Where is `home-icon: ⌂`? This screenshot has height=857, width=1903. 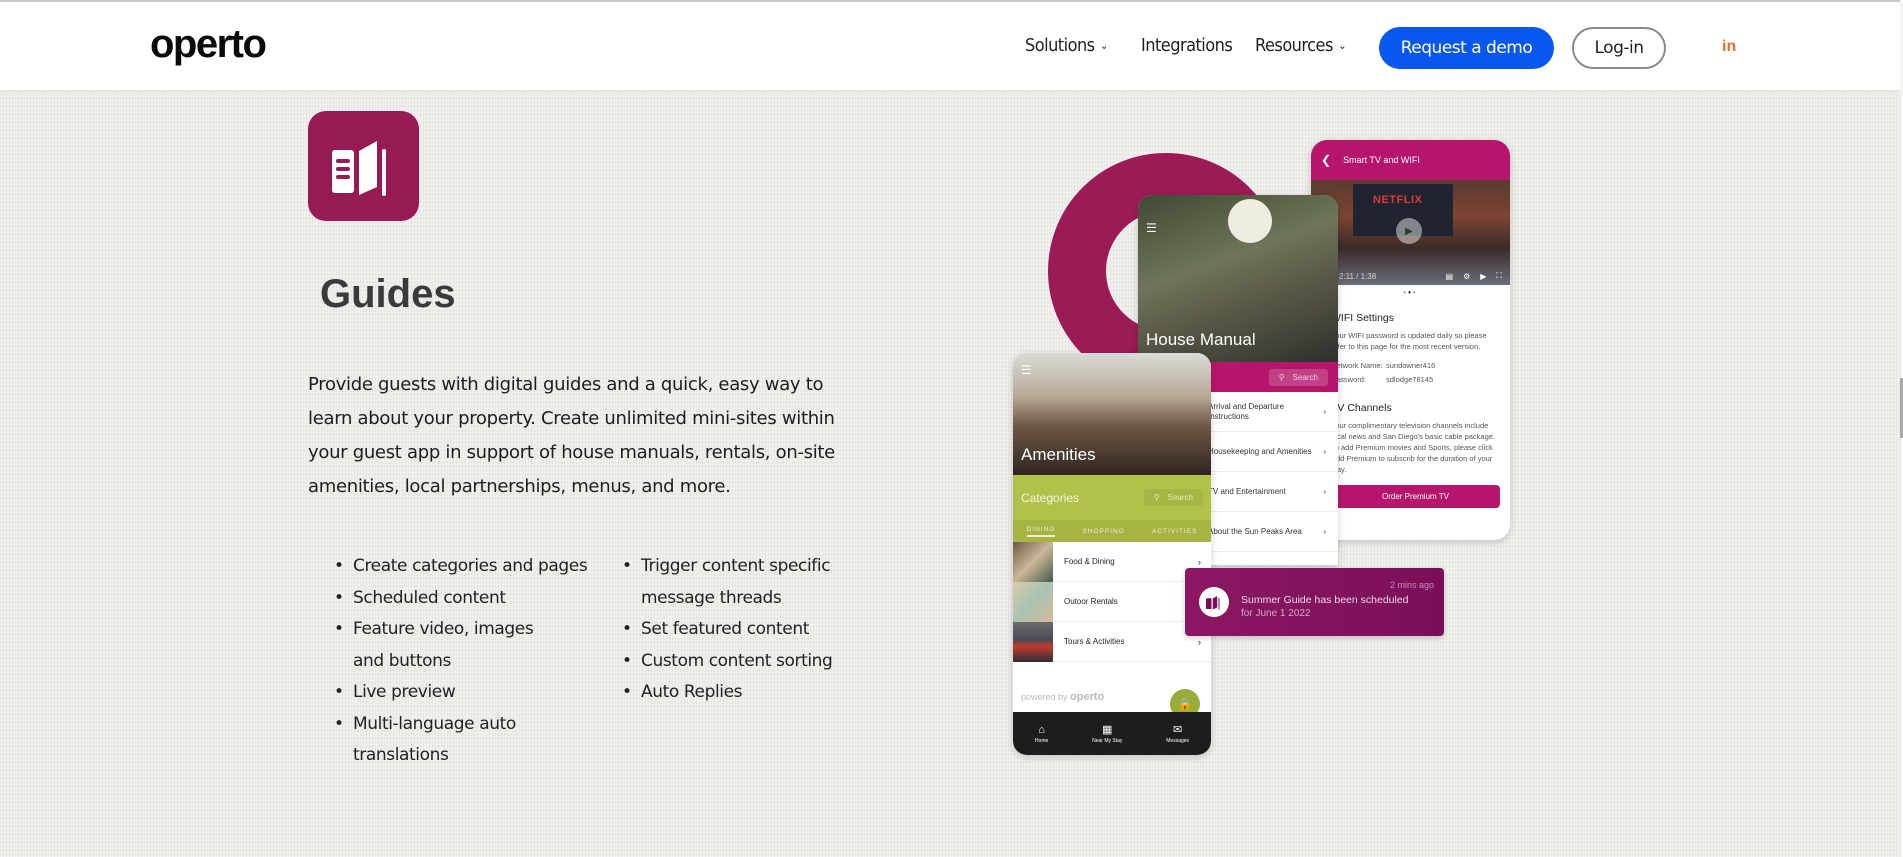 home-icon: ⌂ is located at coordinates (1041, 729).